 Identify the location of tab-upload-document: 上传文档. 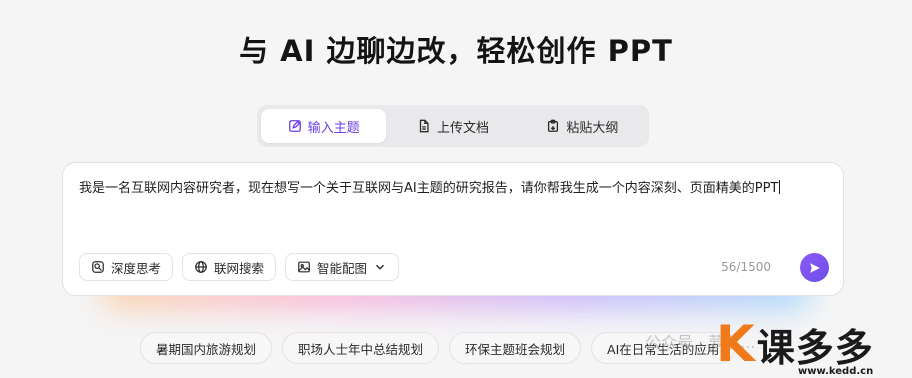
(452, 126).